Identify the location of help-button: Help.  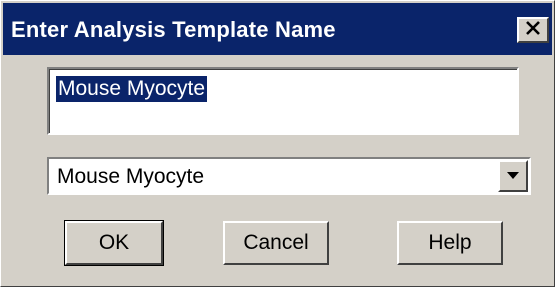
(450, 243).